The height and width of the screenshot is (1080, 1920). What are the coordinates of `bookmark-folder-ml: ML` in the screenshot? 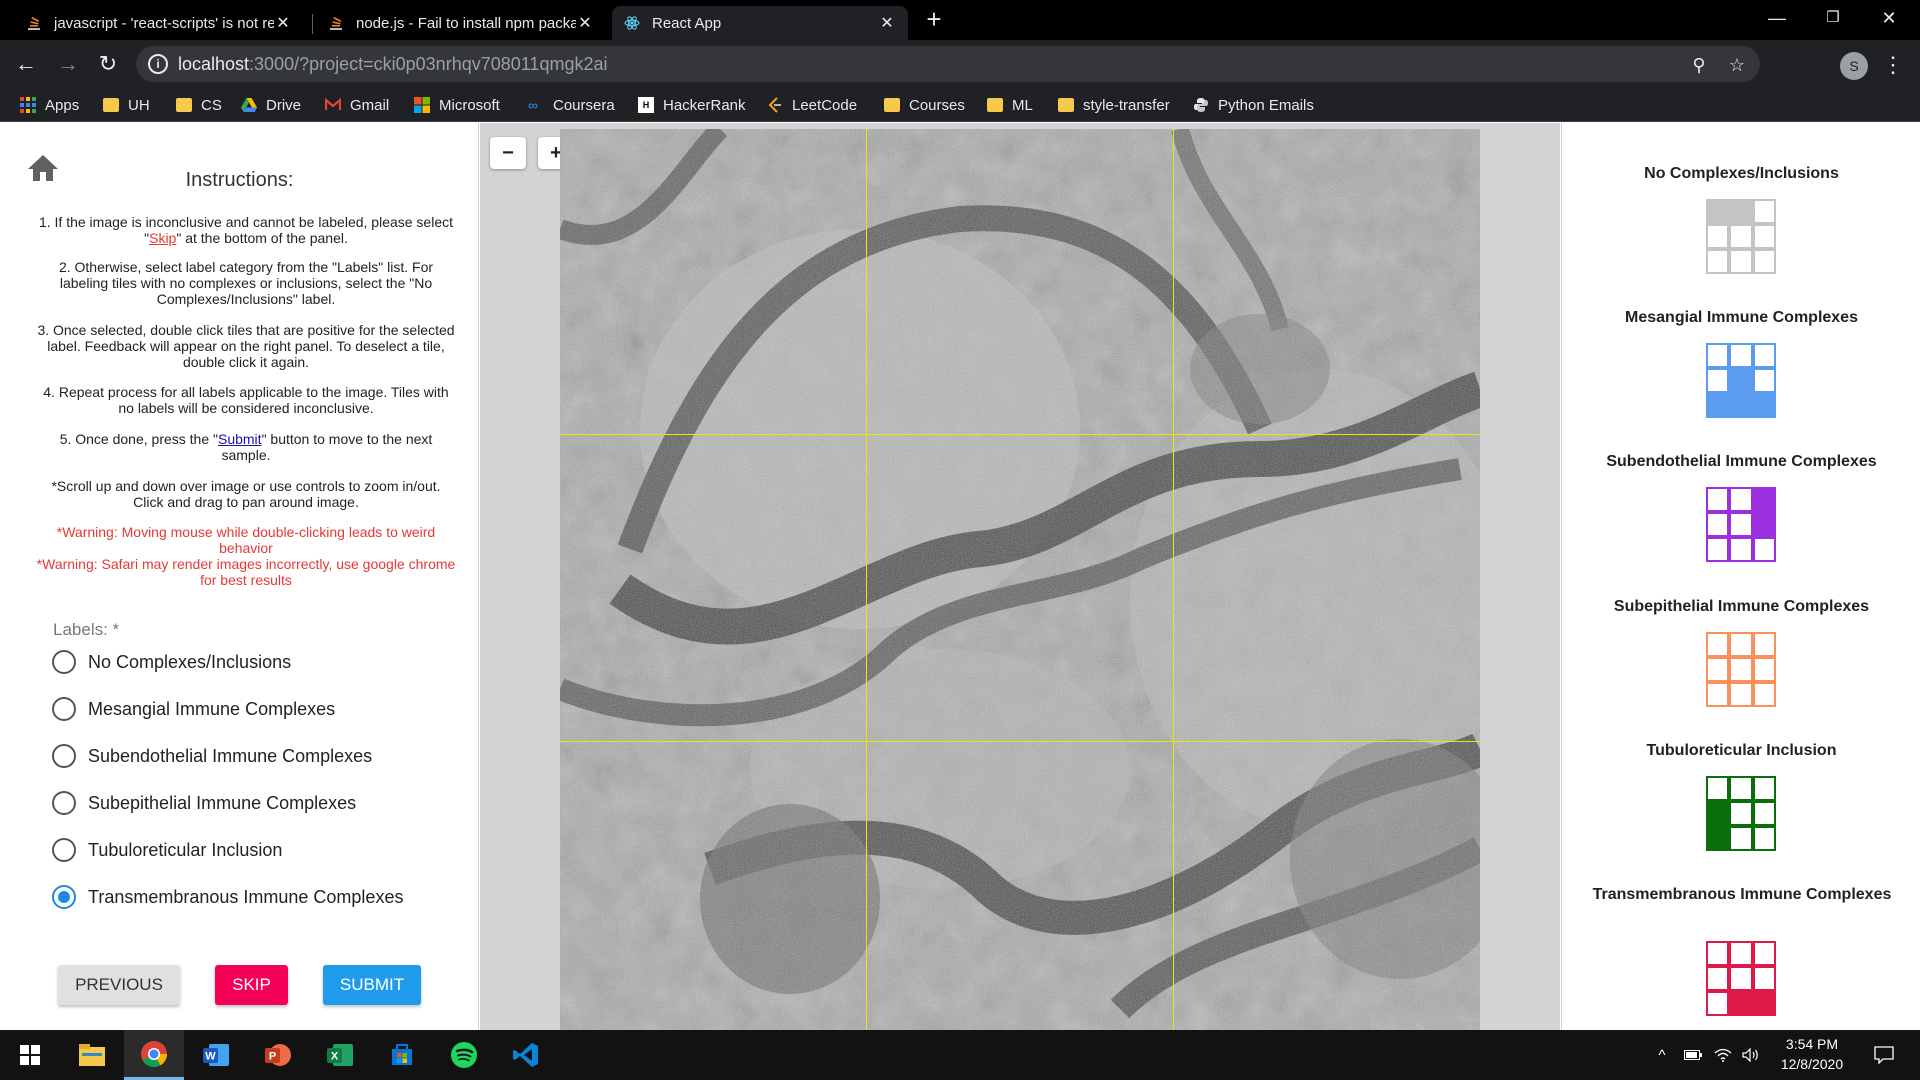 It's located at (1010, 105).